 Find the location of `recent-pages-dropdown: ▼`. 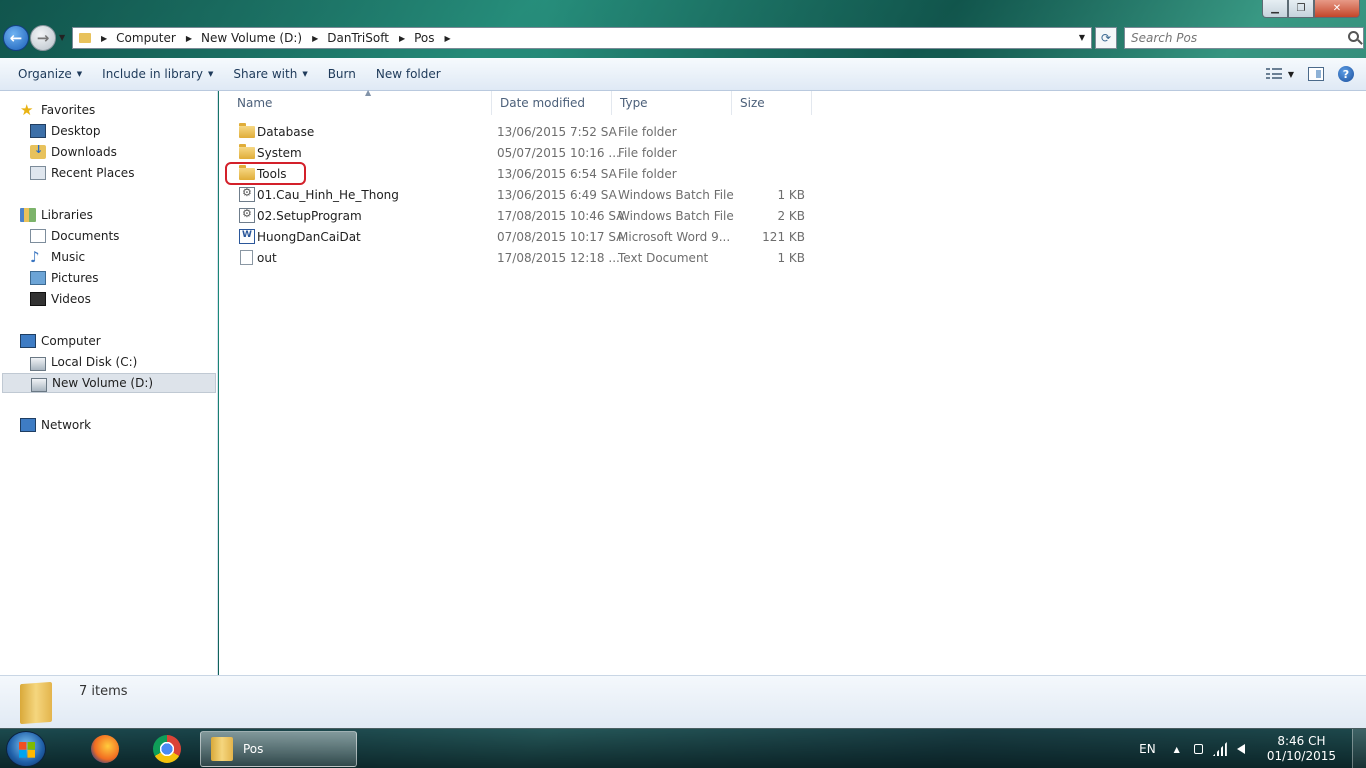

recent-pages-dropdown: ▼ is located at coordinates (62, 37).